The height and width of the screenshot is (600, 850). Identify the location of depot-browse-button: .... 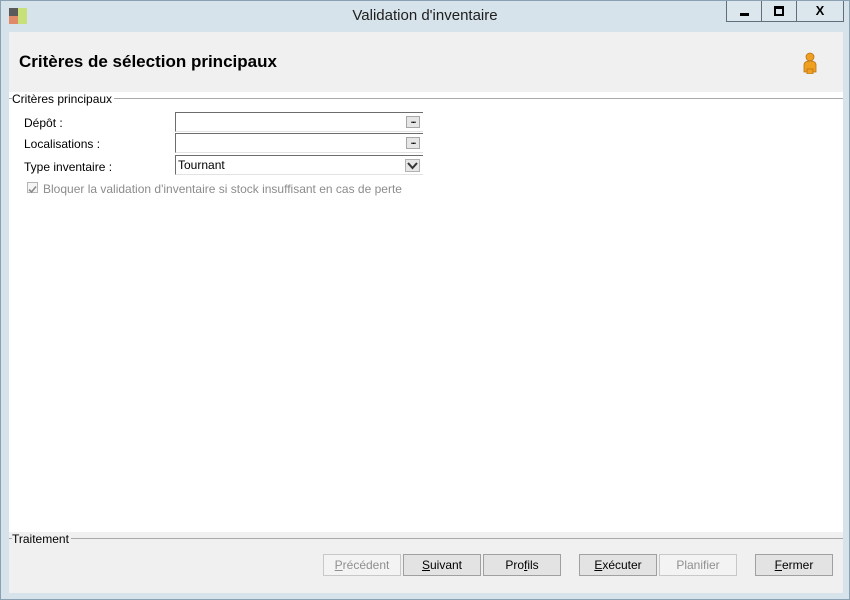
(413, 122).